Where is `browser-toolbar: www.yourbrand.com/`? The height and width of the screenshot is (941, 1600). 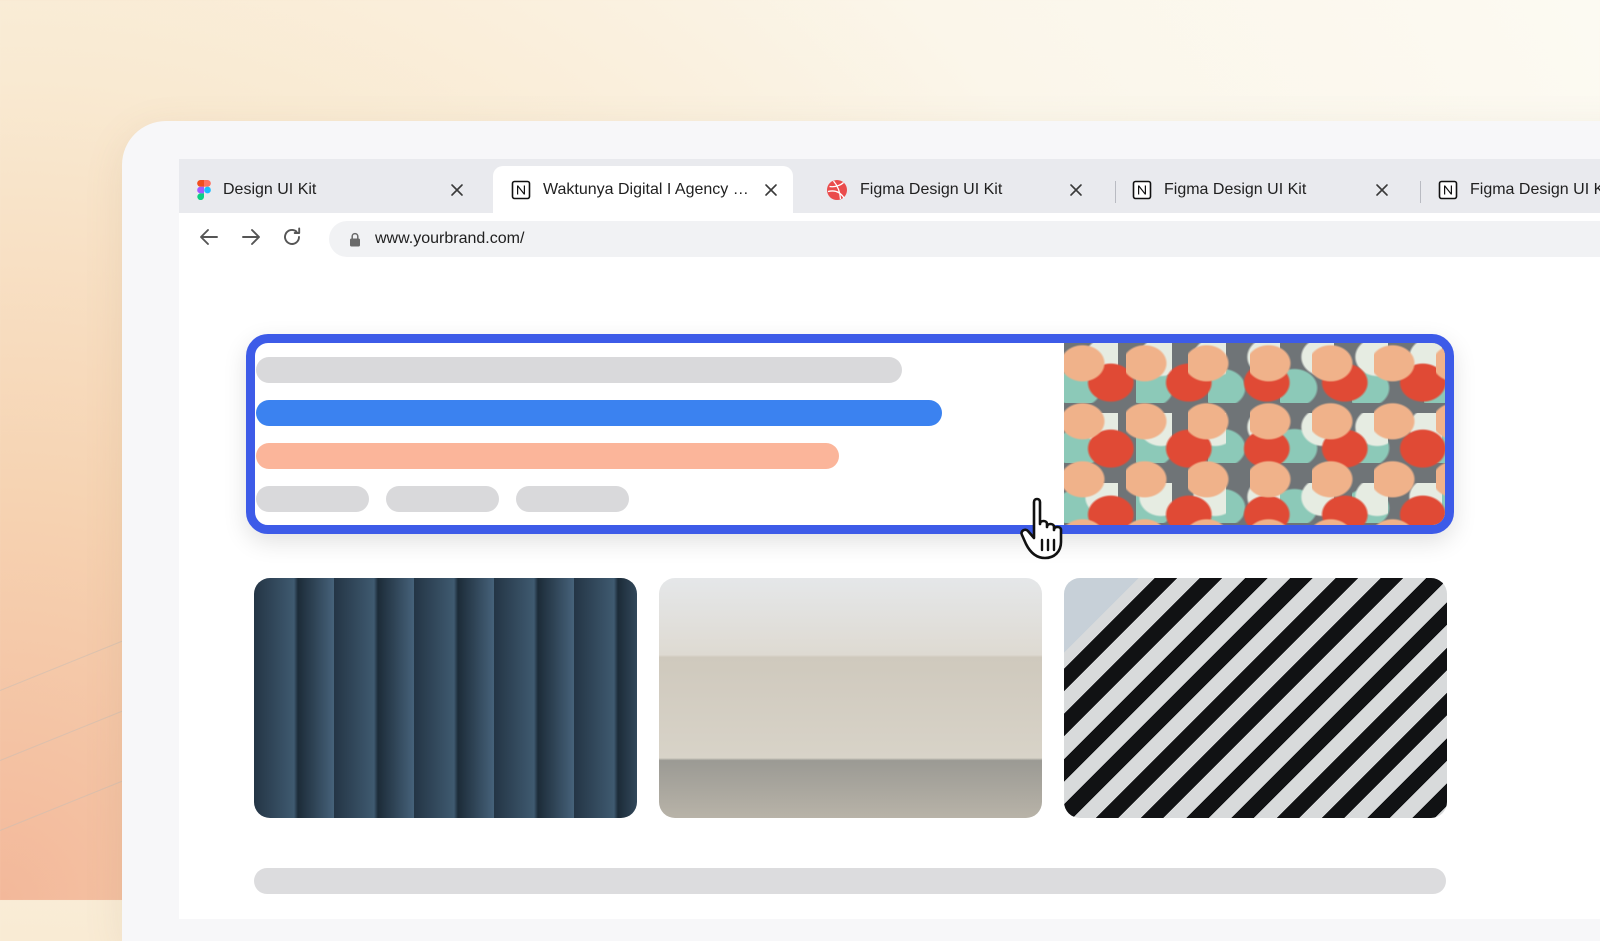 browser-toolbar: www.yourbrand.com/ is located at coordinates (889, 239).